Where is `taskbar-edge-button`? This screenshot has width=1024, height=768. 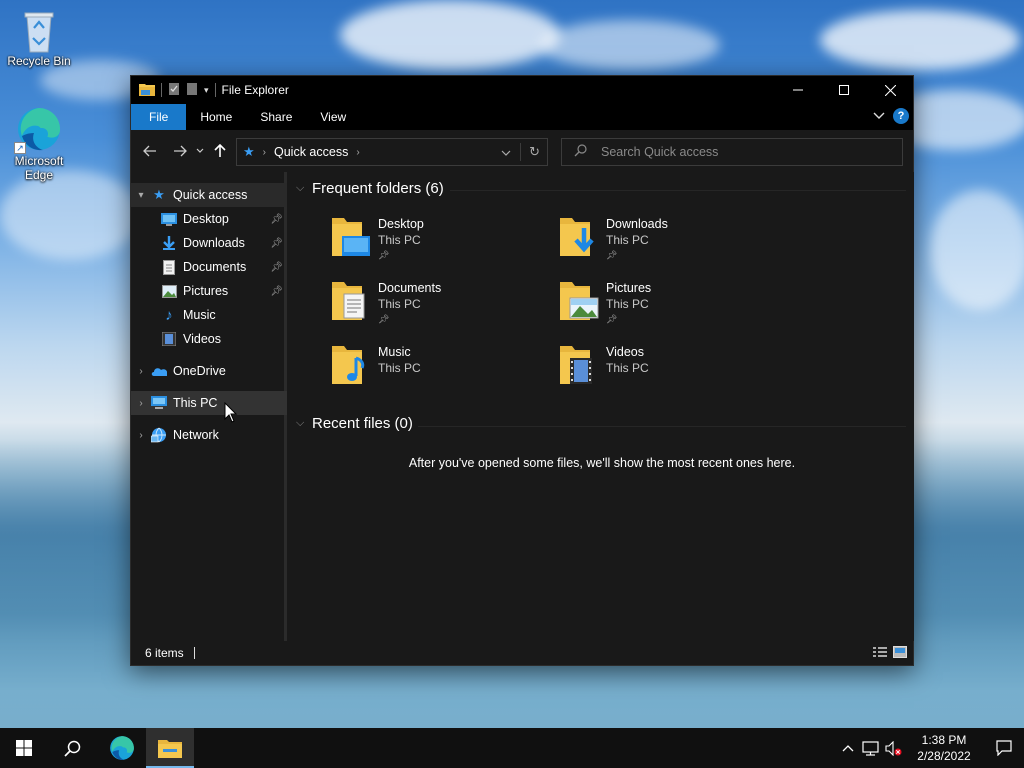 taskbar-edge-button is located at coordinates (122, 748).